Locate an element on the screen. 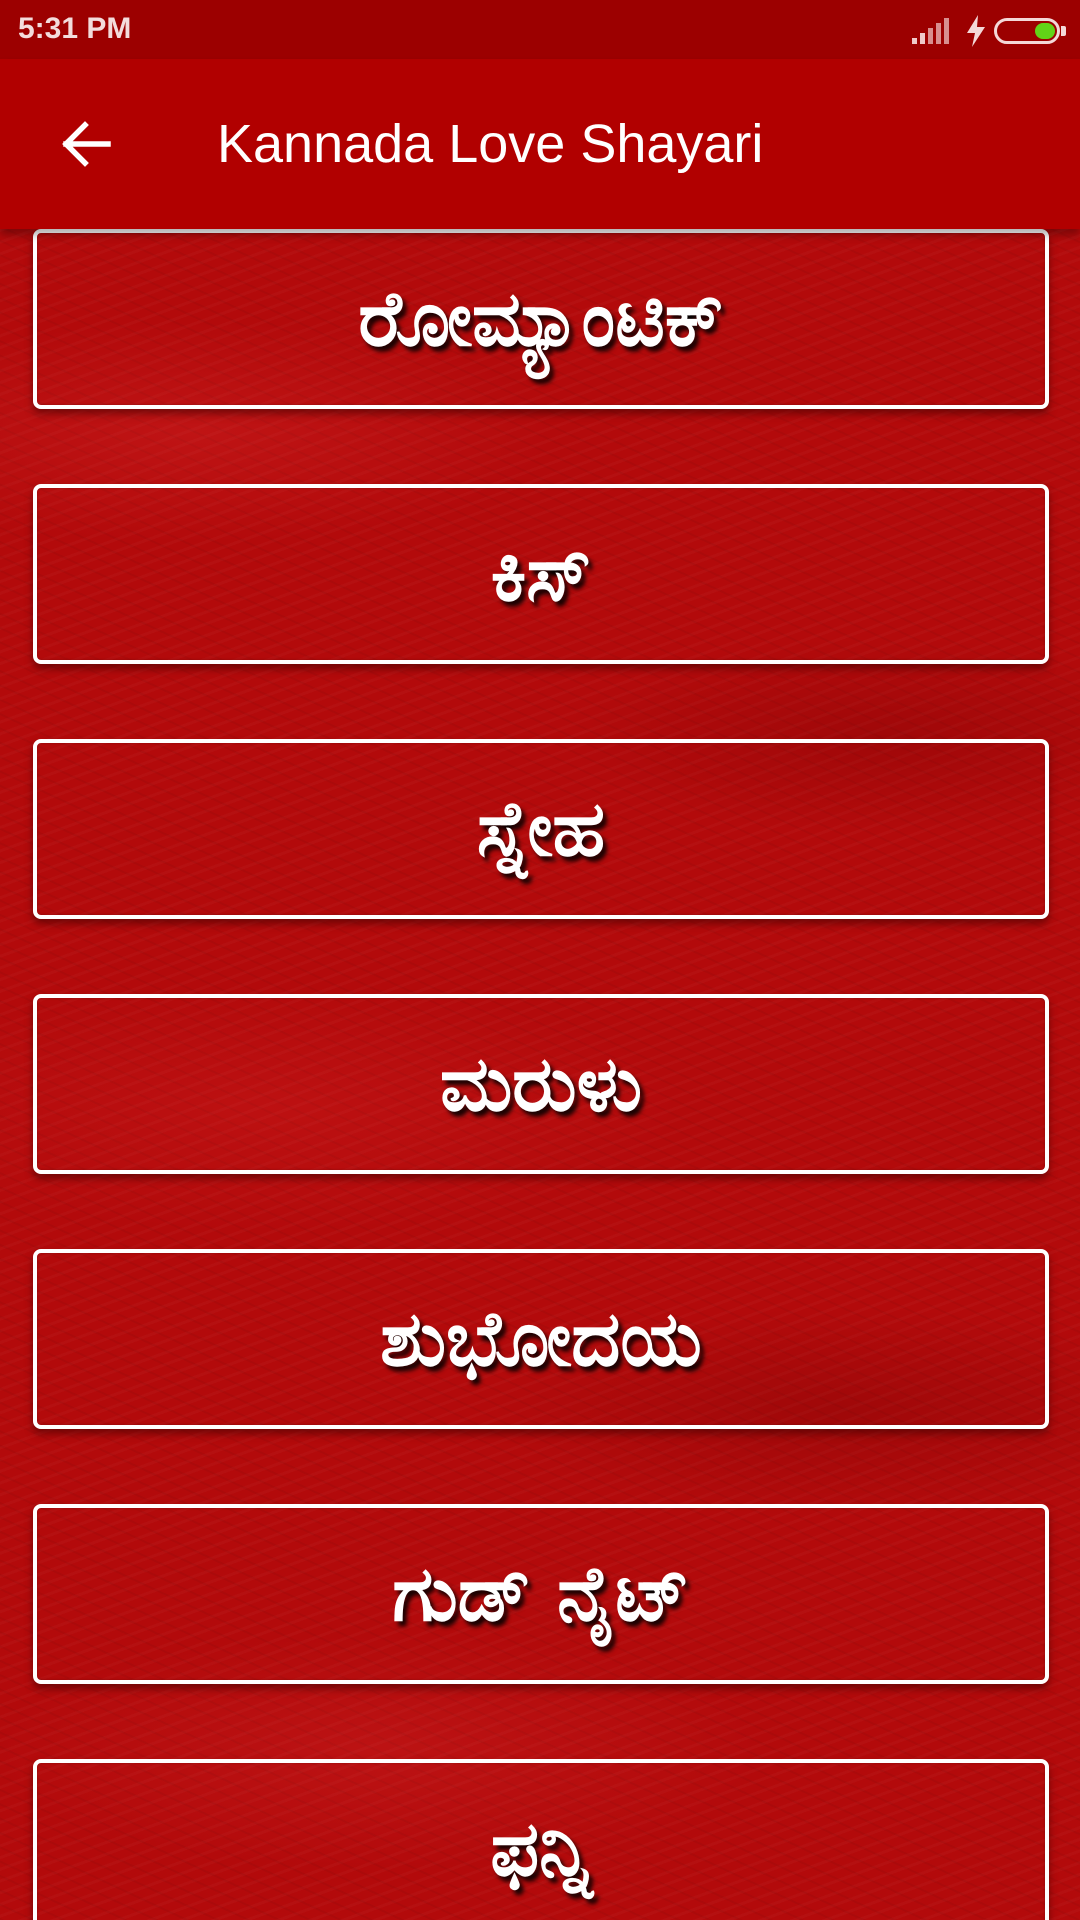 This screenshot has height=1920, width=1080. app-bar: Kannada Love Shayari is located at coordinates (540, 144).